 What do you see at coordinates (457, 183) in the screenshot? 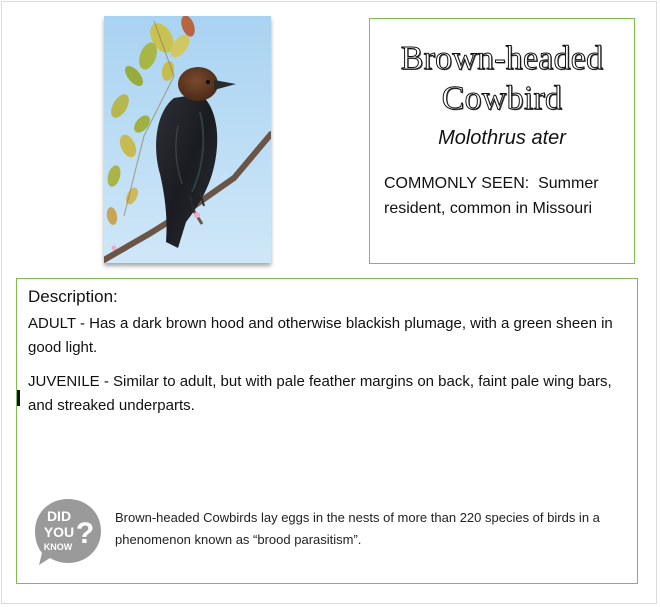
I see `commonly-seen-label: COMMONLY SEEN:` at bounding box center [457, 183].